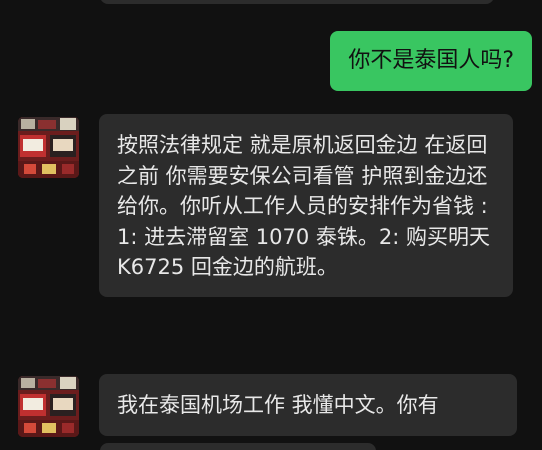 Image resolution: width=542 pixels, height=450 pixels. Describe the element at coordinates (238, 446) in the screenshot. I see `next-message-bubble` at that location.